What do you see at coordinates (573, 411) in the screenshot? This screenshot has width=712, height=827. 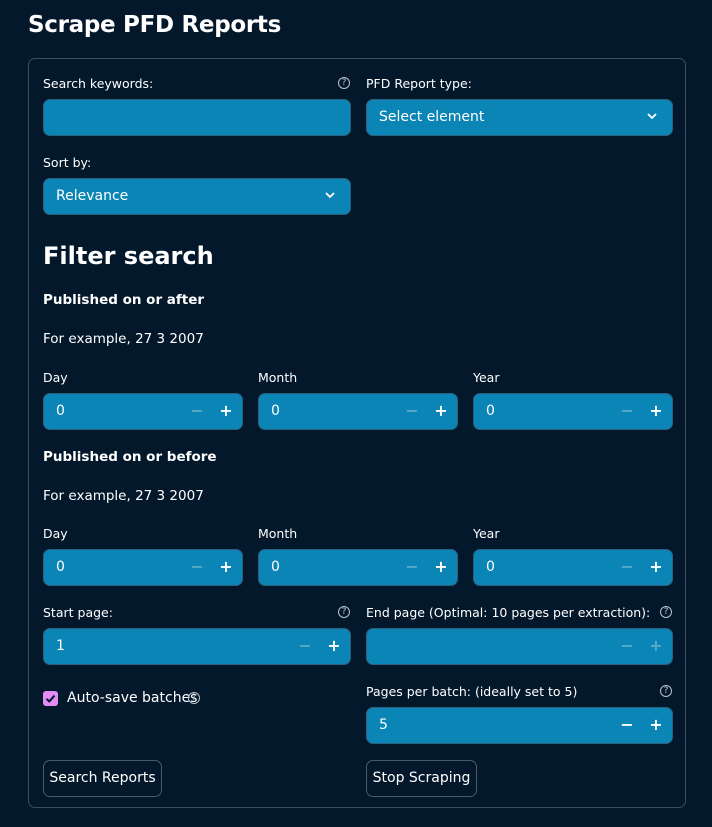 I see `after-year-input: 0 − +` at bounding box center [573, 411].